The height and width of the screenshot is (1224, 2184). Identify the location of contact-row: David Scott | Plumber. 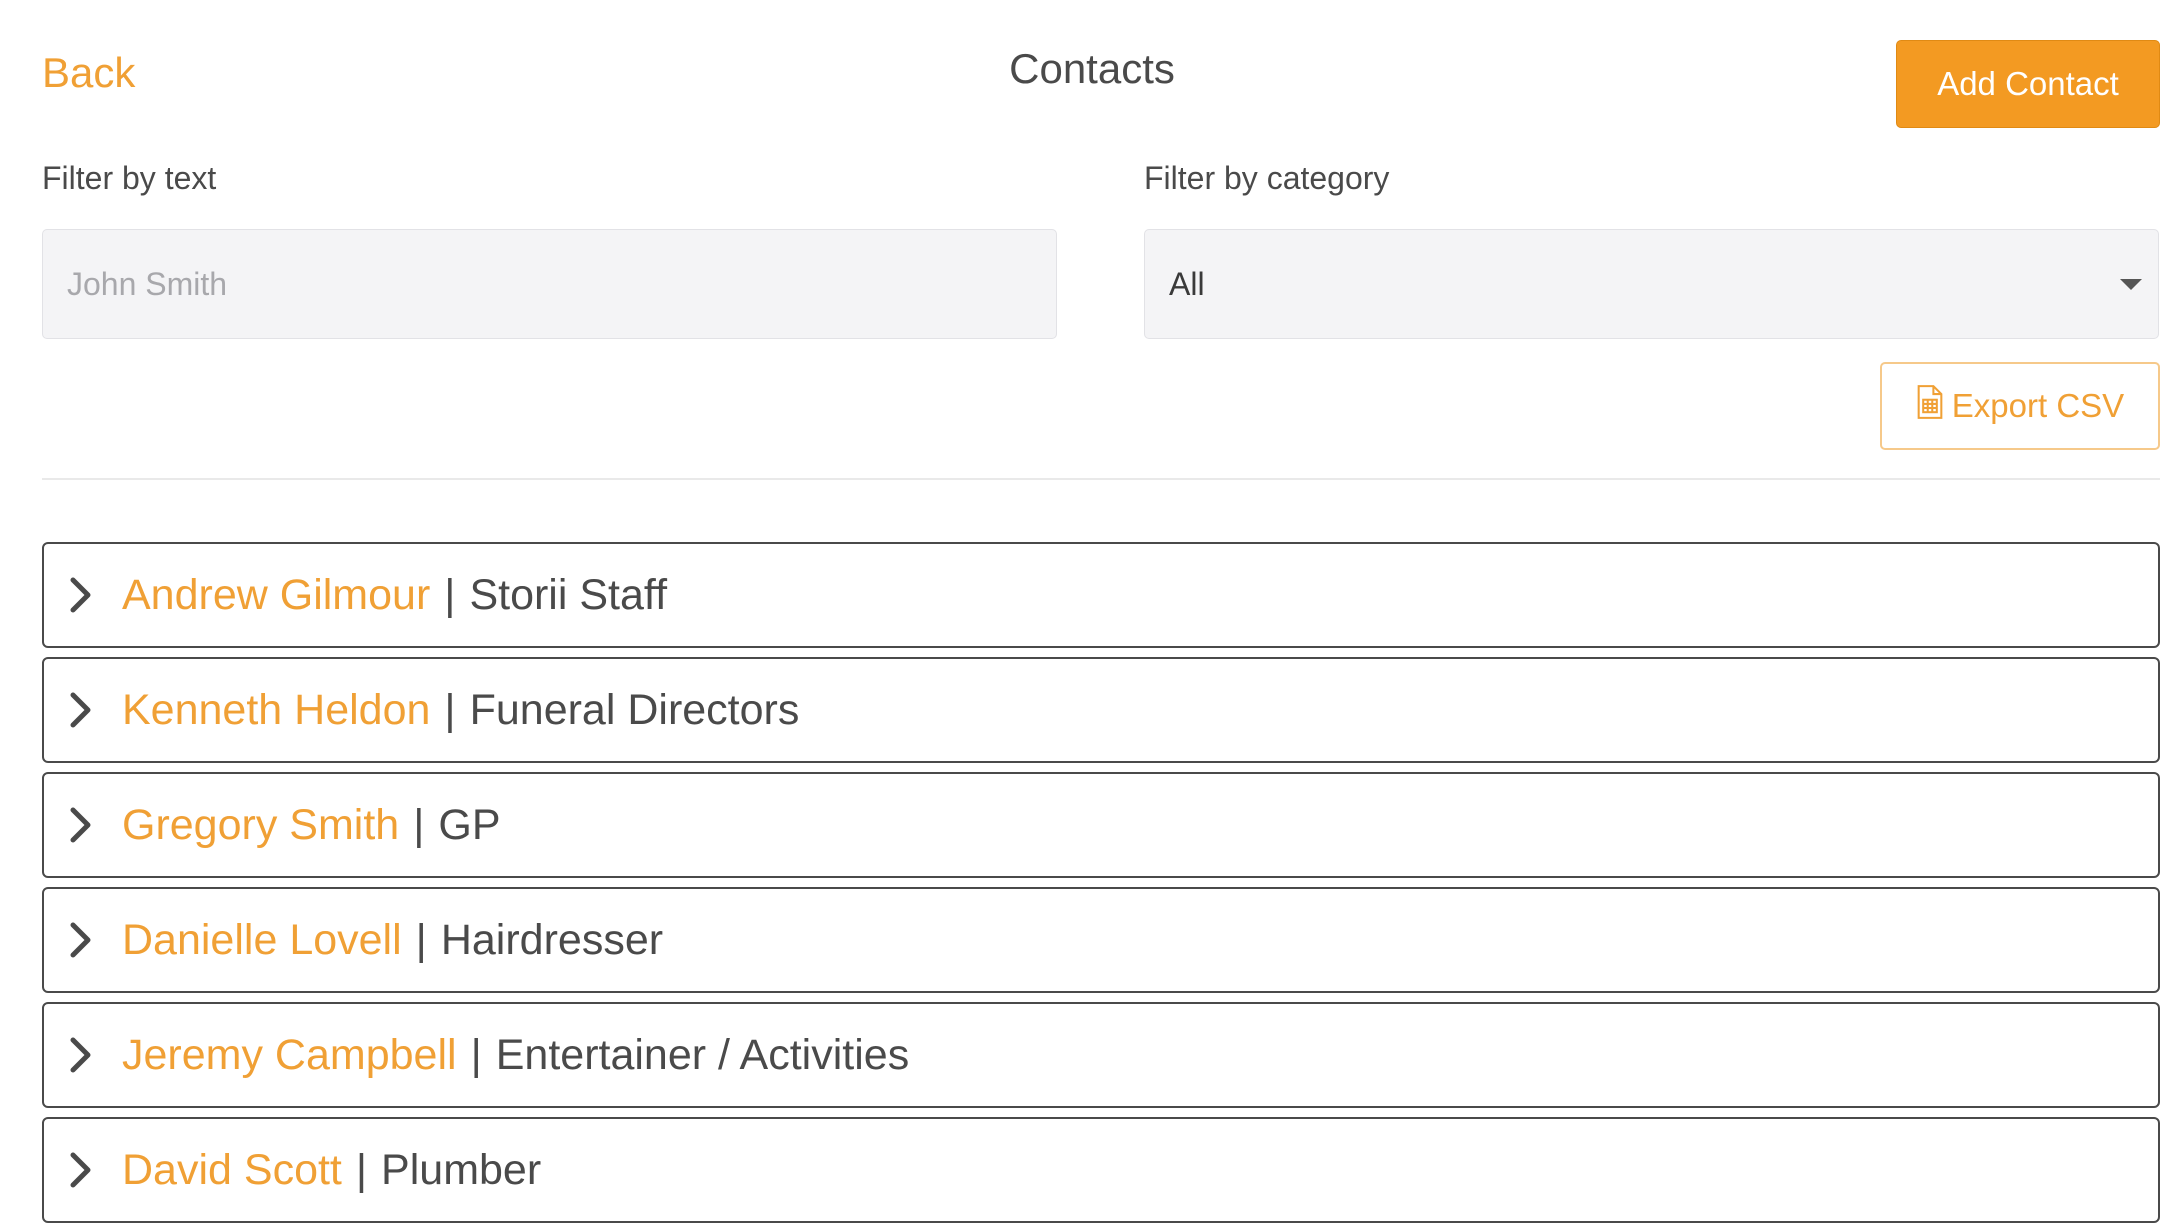
(1101, 1170).